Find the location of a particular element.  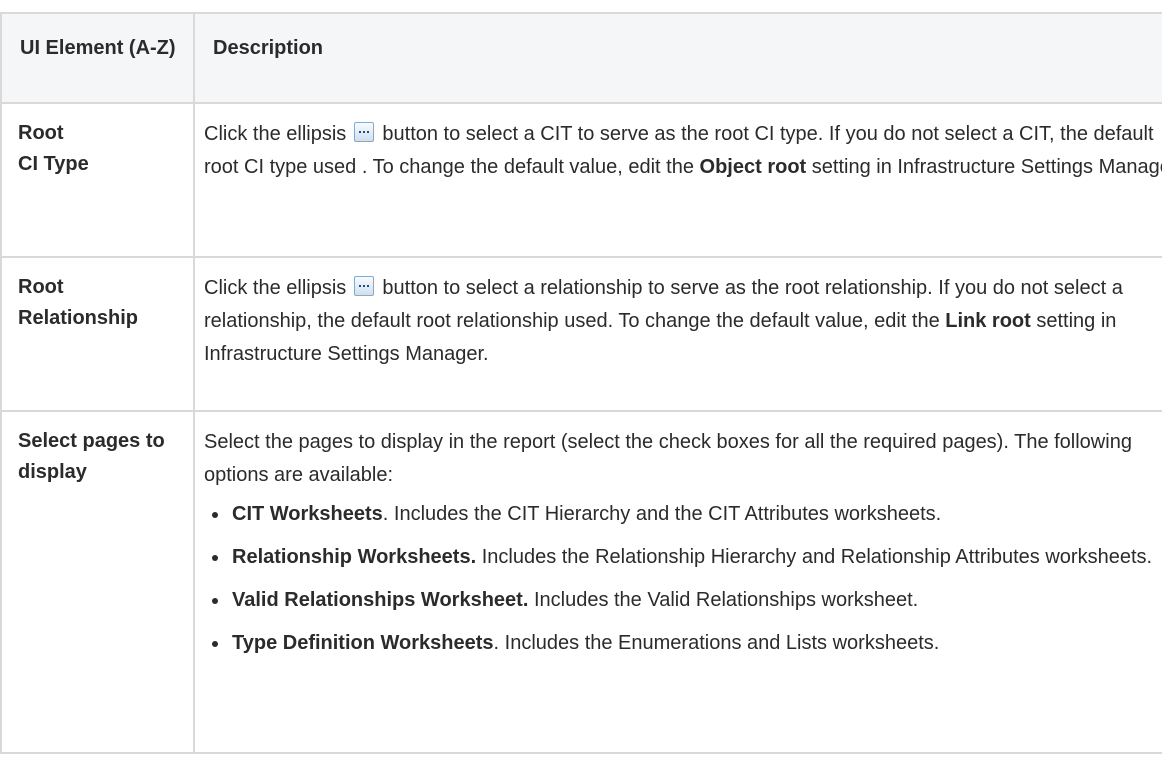

term-cell: Root CI Type is located at coordinates (97, 180).